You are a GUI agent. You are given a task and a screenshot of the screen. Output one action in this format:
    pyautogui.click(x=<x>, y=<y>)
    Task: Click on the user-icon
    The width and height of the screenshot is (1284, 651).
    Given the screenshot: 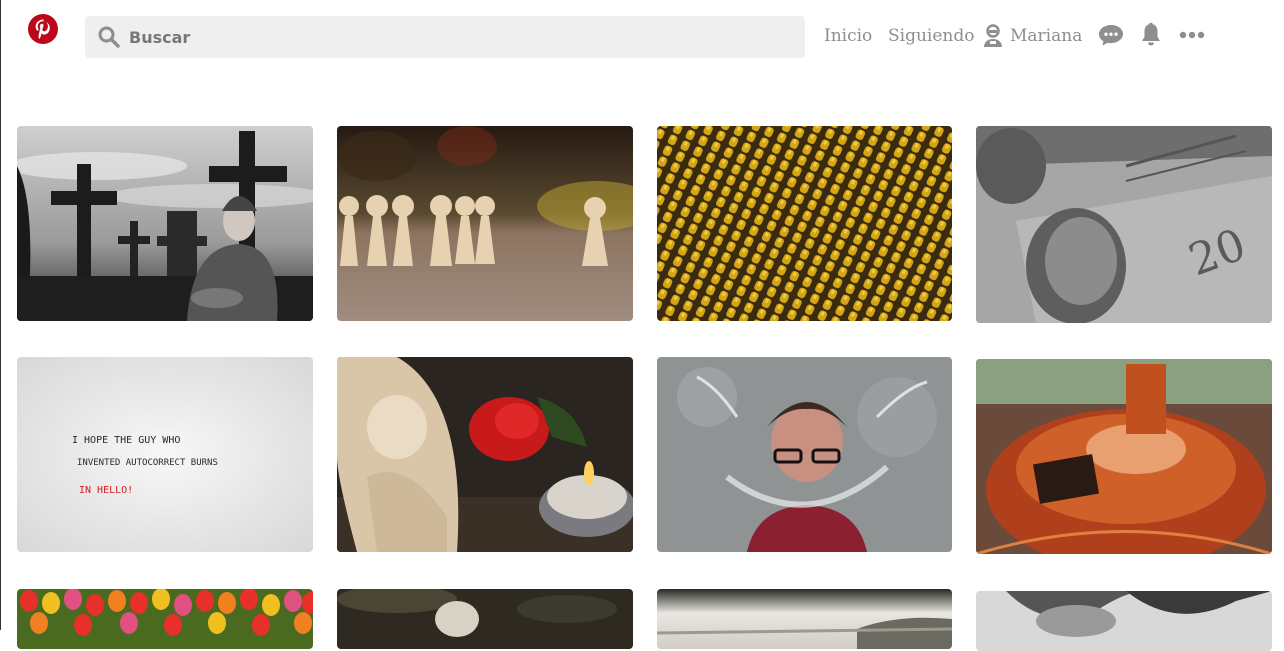 What is the action you would take?
    pyautogui.click(x=993, y=36)
    